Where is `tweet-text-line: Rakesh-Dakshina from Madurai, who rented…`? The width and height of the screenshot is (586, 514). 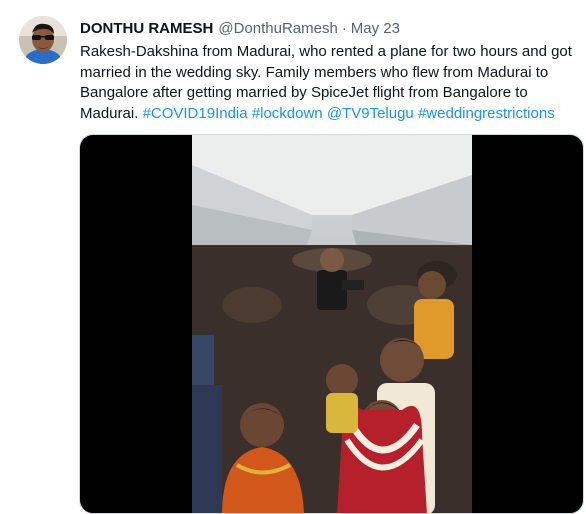 tweet-text-line: Rakesh-Dakshina from Madurai, who rented… is located at coordinates (326, 51).